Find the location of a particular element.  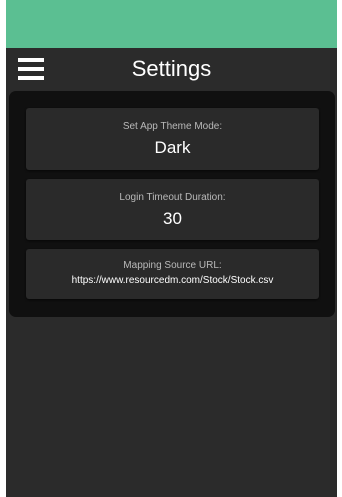

page-title: Settings is located at coordinates (171, 68).